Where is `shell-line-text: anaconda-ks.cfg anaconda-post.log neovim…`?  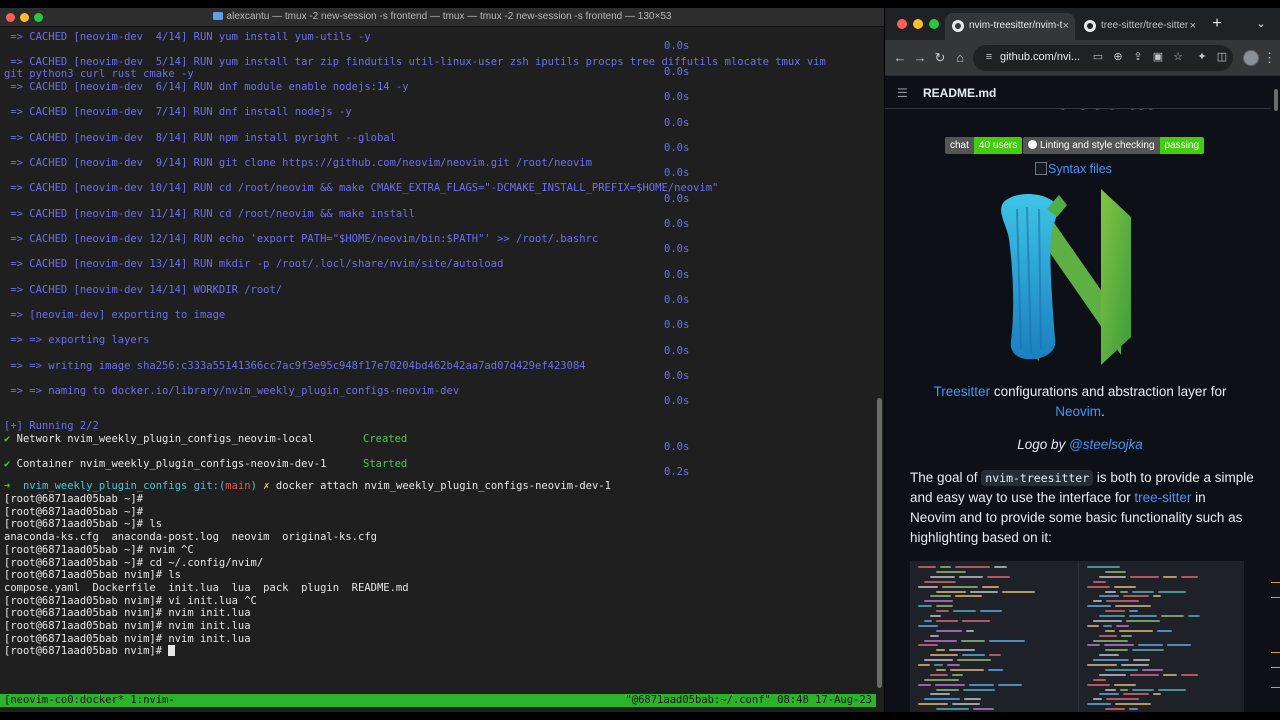 shell-line-text: anaconda-ks.cfg anaconda-post.log neovim… is located at coordinates (190, 537).